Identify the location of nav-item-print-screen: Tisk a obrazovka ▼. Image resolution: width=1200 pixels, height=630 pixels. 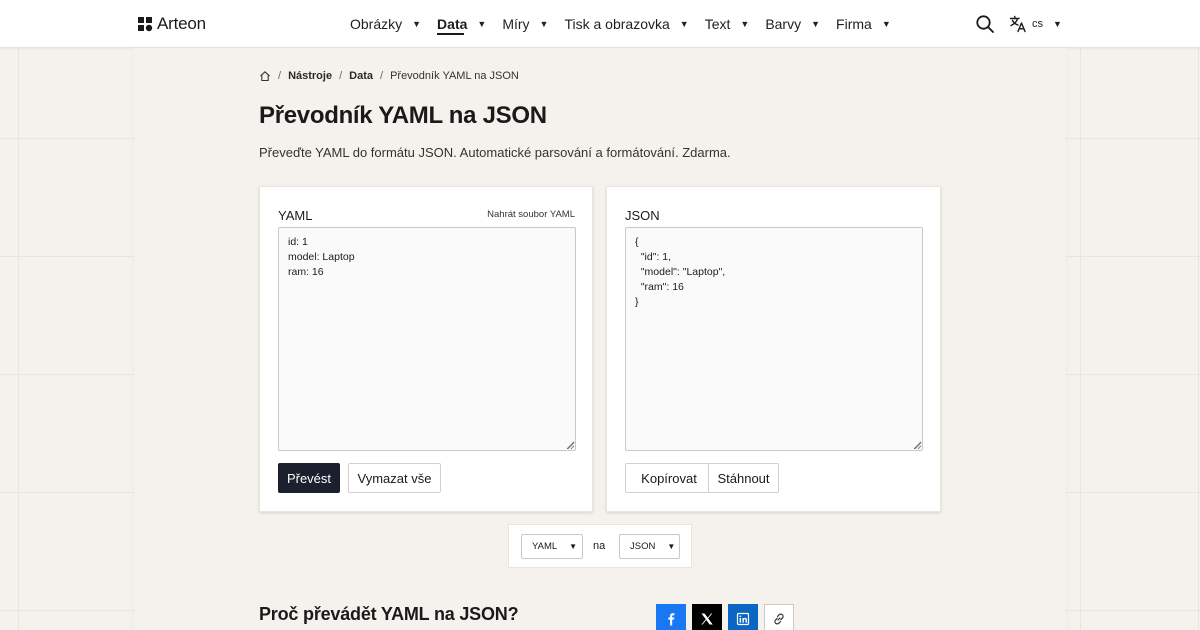
(626, 24).